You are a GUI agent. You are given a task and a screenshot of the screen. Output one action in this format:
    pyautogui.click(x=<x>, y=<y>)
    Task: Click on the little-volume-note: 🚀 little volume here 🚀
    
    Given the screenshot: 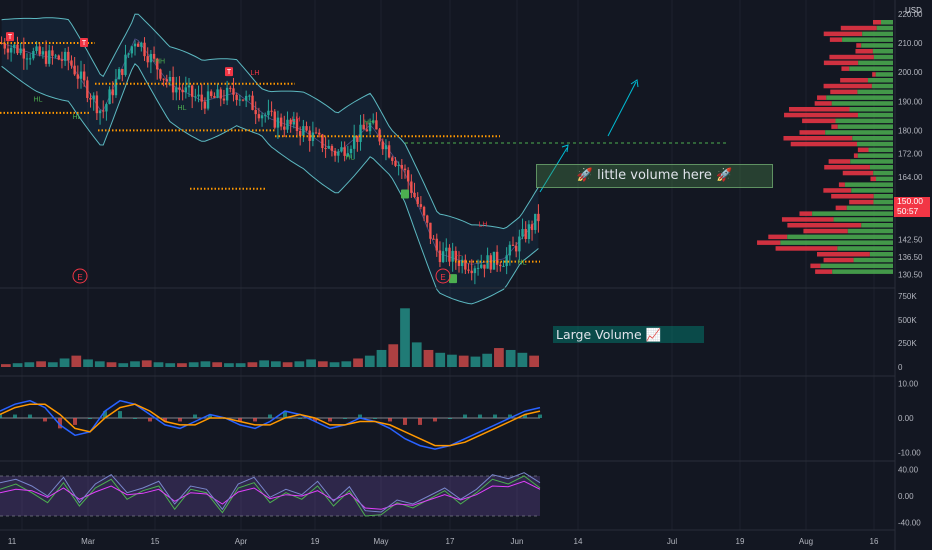 What is the action you would take?
    pyautogui.click(x=654, y=176)
    